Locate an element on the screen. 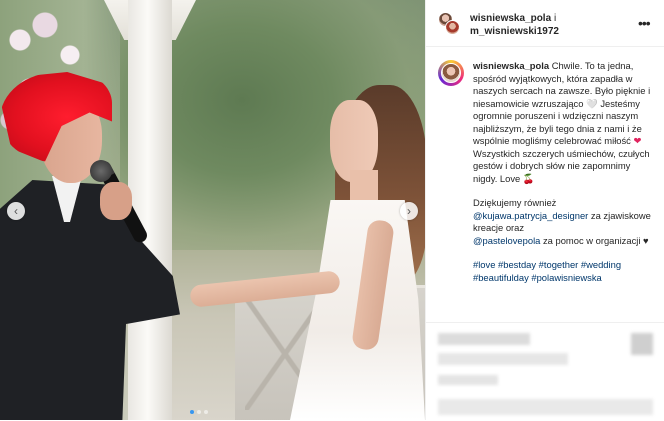  author-connector: i is located at coordinates (555, 18).